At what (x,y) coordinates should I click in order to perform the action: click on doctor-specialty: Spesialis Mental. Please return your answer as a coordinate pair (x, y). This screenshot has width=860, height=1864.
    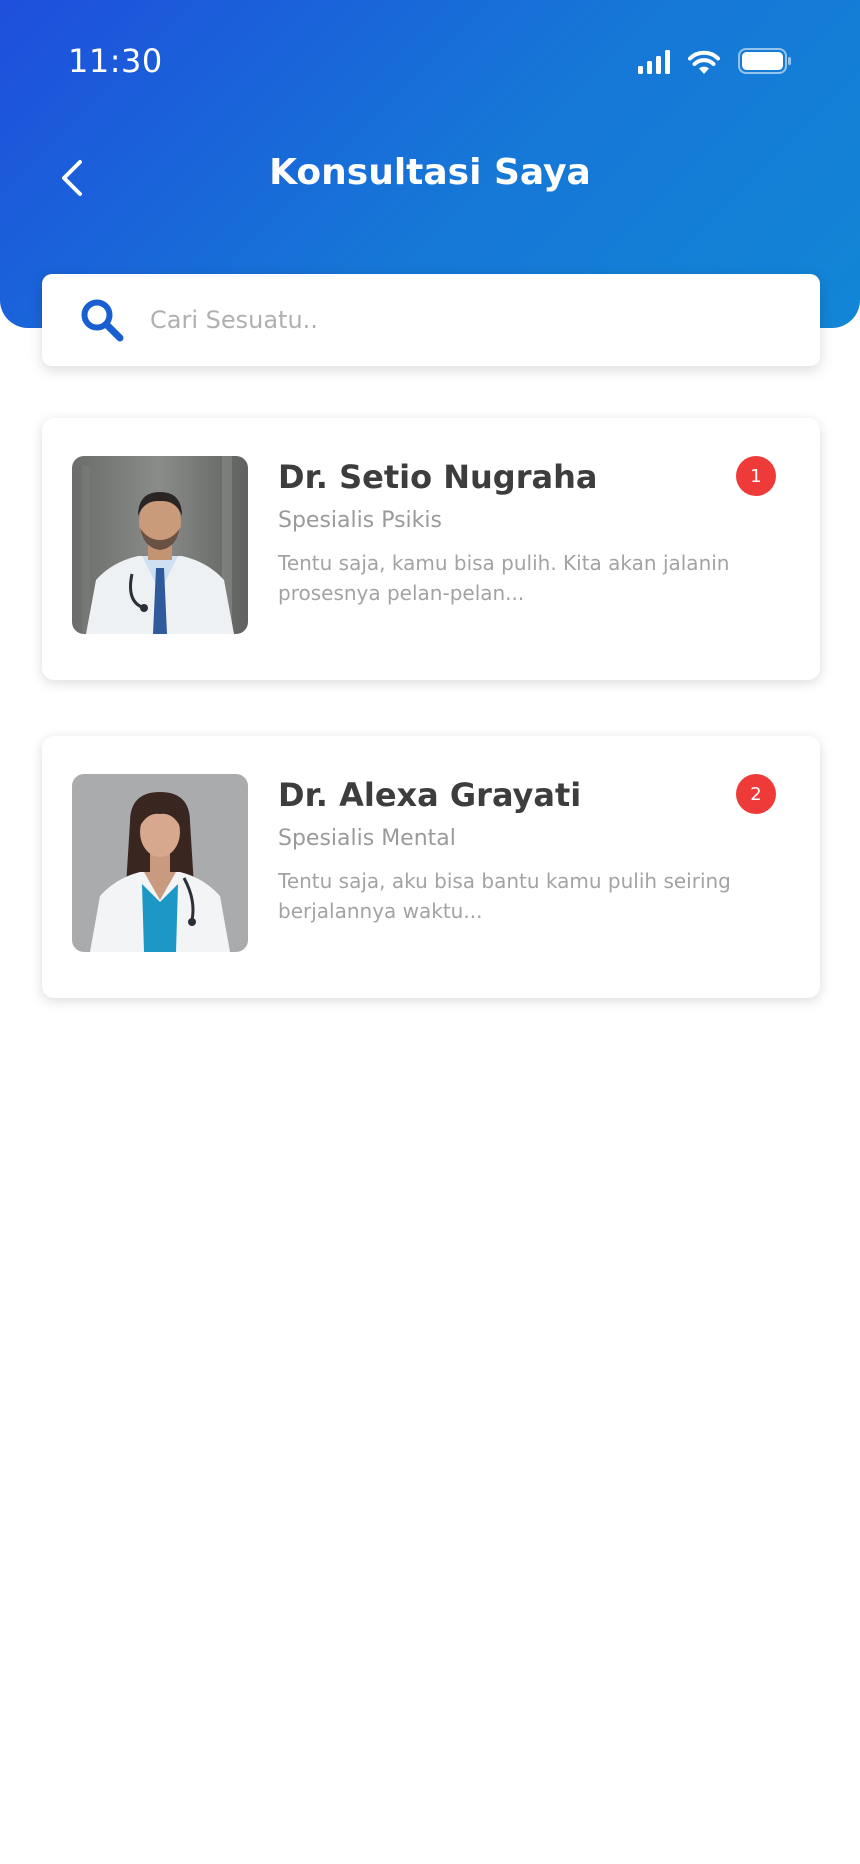
    Looking at the image, I should click on (367, 838).